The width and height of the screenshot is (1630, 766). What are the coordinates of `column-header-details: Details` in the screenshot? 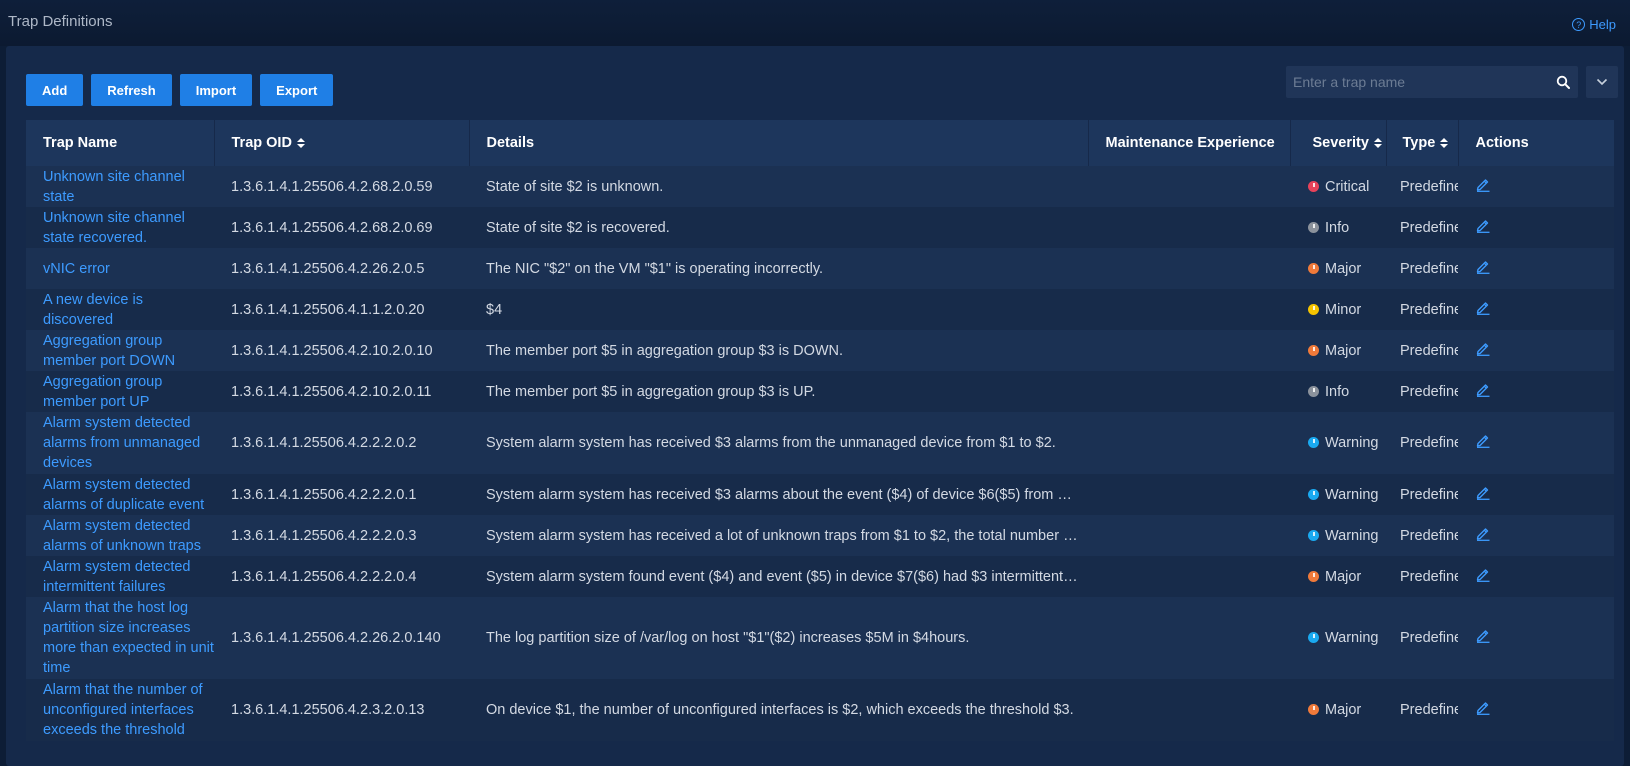 It's located at (779, 143).